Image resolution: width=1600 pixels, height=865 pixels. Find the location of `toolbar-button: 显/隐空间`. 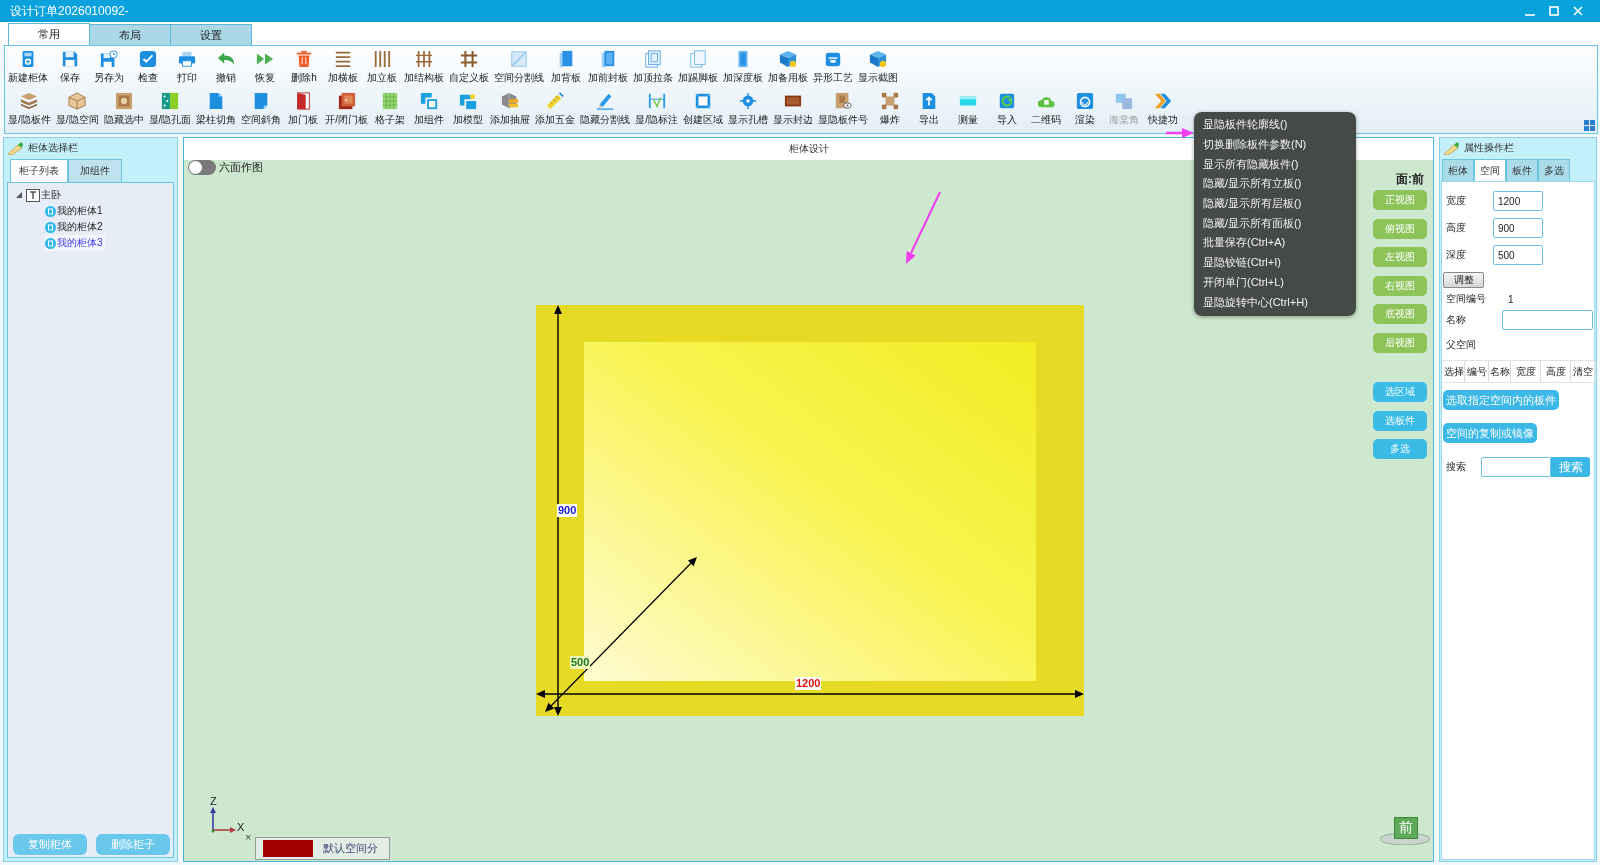

toolbar-button: 显/隐空间 is located at coordinates (77, 108).